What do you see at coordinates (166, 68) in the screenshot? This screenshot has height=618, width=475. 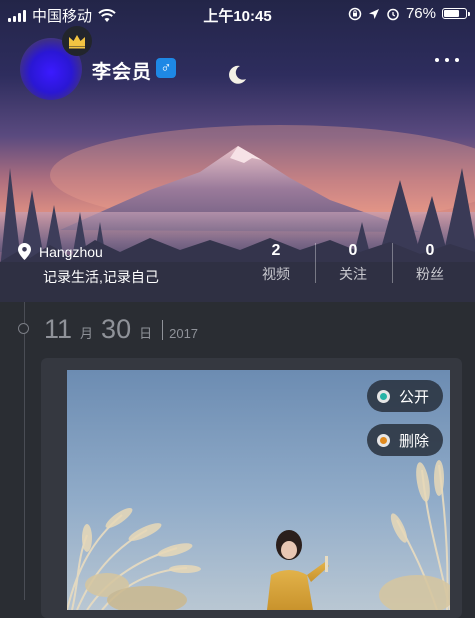 I see `gender-male-badge: ♂` at bounding box center [166, 68].